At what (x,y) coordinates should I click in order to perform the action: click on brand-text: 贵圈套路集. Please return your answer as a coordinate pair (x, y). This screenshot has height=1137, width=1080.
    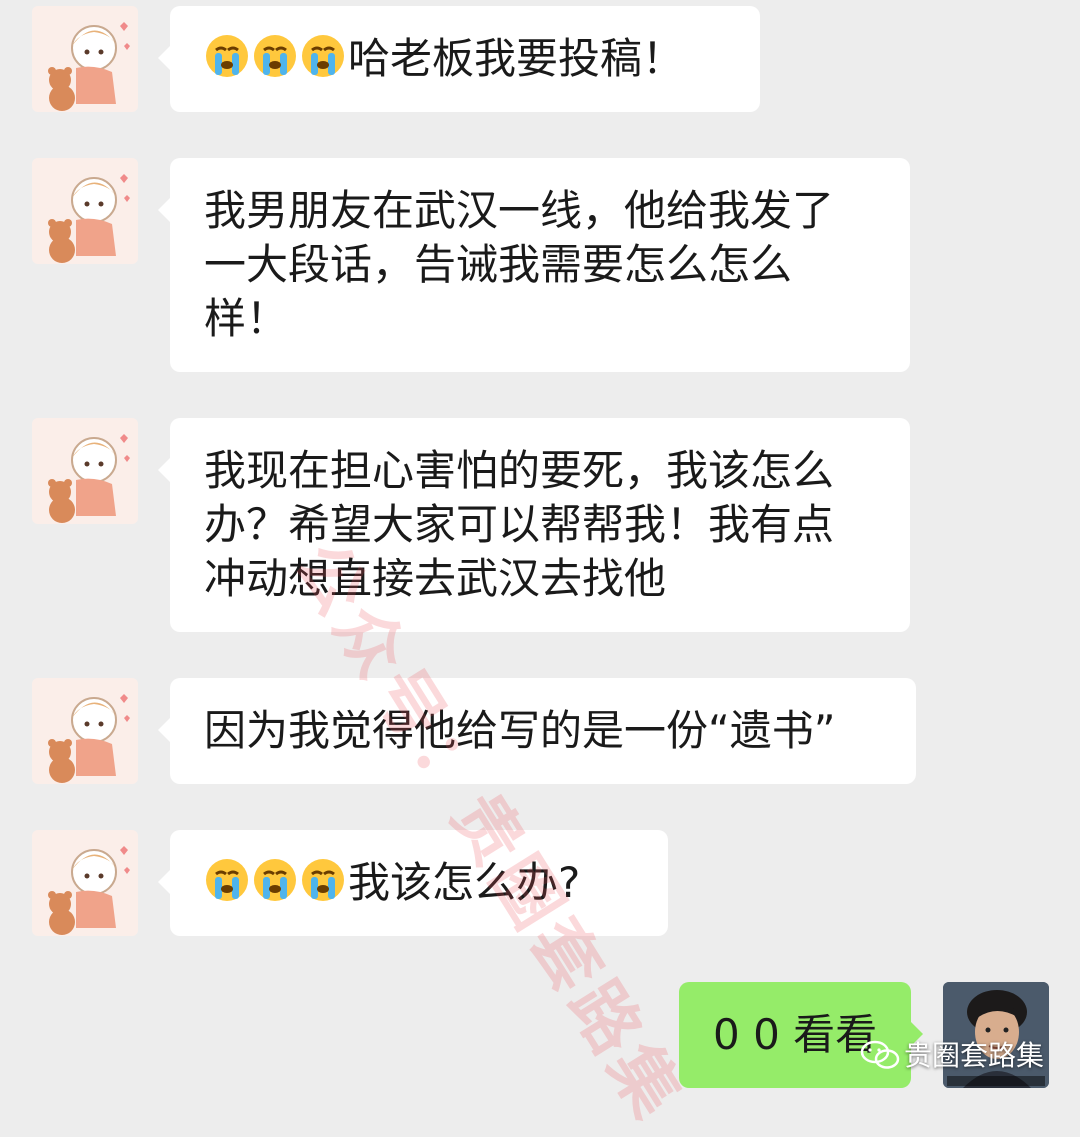
    Looking at the image, I should click on (974, 1055).